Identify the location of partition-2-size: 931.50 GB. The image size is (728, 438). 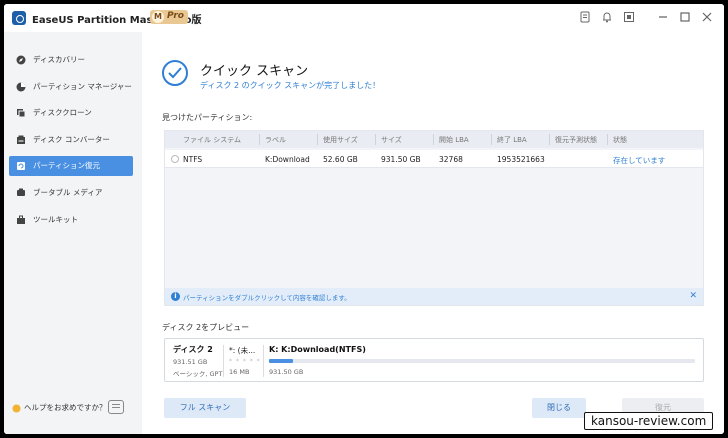
(286, 372).